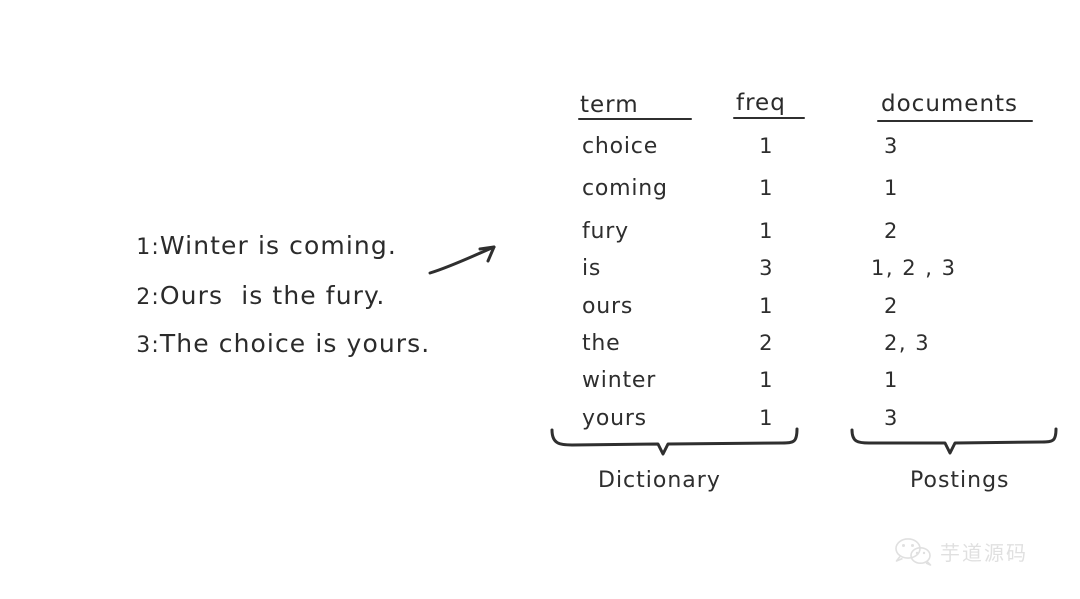  I want to click on column-header-freq: freq, so click(761, 103).